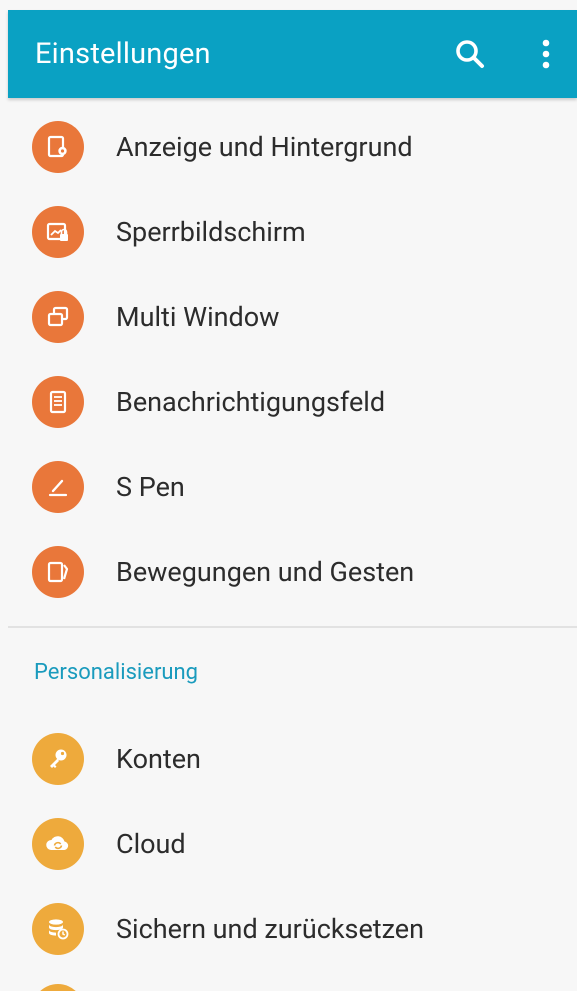 Image resolution: width=577 pixels, height=991 pixels. I want to click on settings-item-label: Bewegungen und Gesten, so click(265, 572).